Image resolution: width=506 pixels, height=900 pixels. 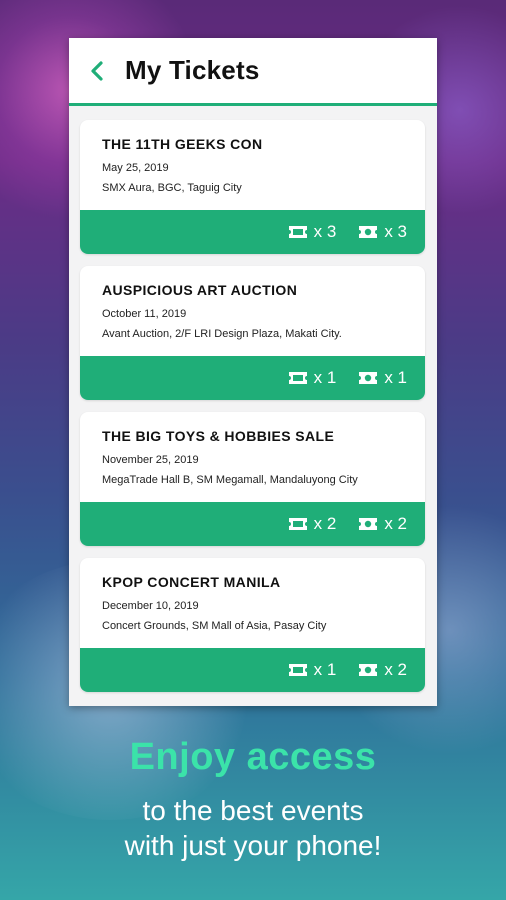 I want to click on event-date: December 10, 2019, so click(x=150, y=606).